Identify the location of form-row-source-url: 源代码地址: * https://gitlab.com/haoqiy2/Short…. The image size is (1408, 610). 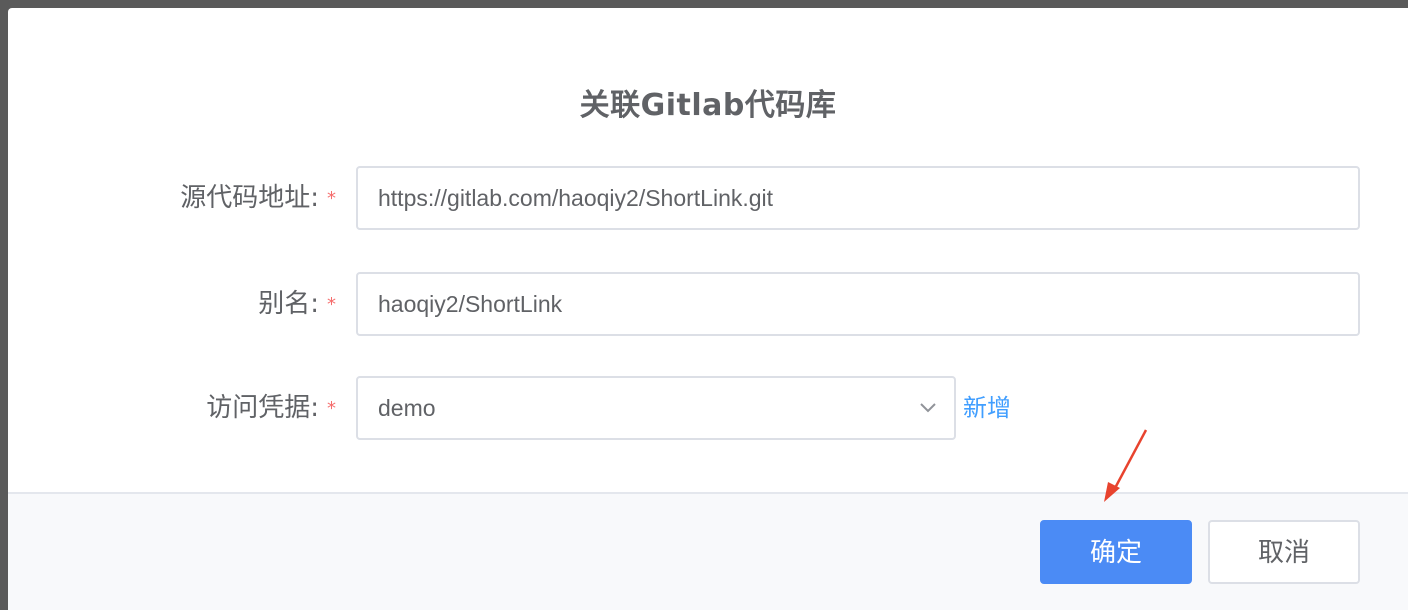
(708, 198).